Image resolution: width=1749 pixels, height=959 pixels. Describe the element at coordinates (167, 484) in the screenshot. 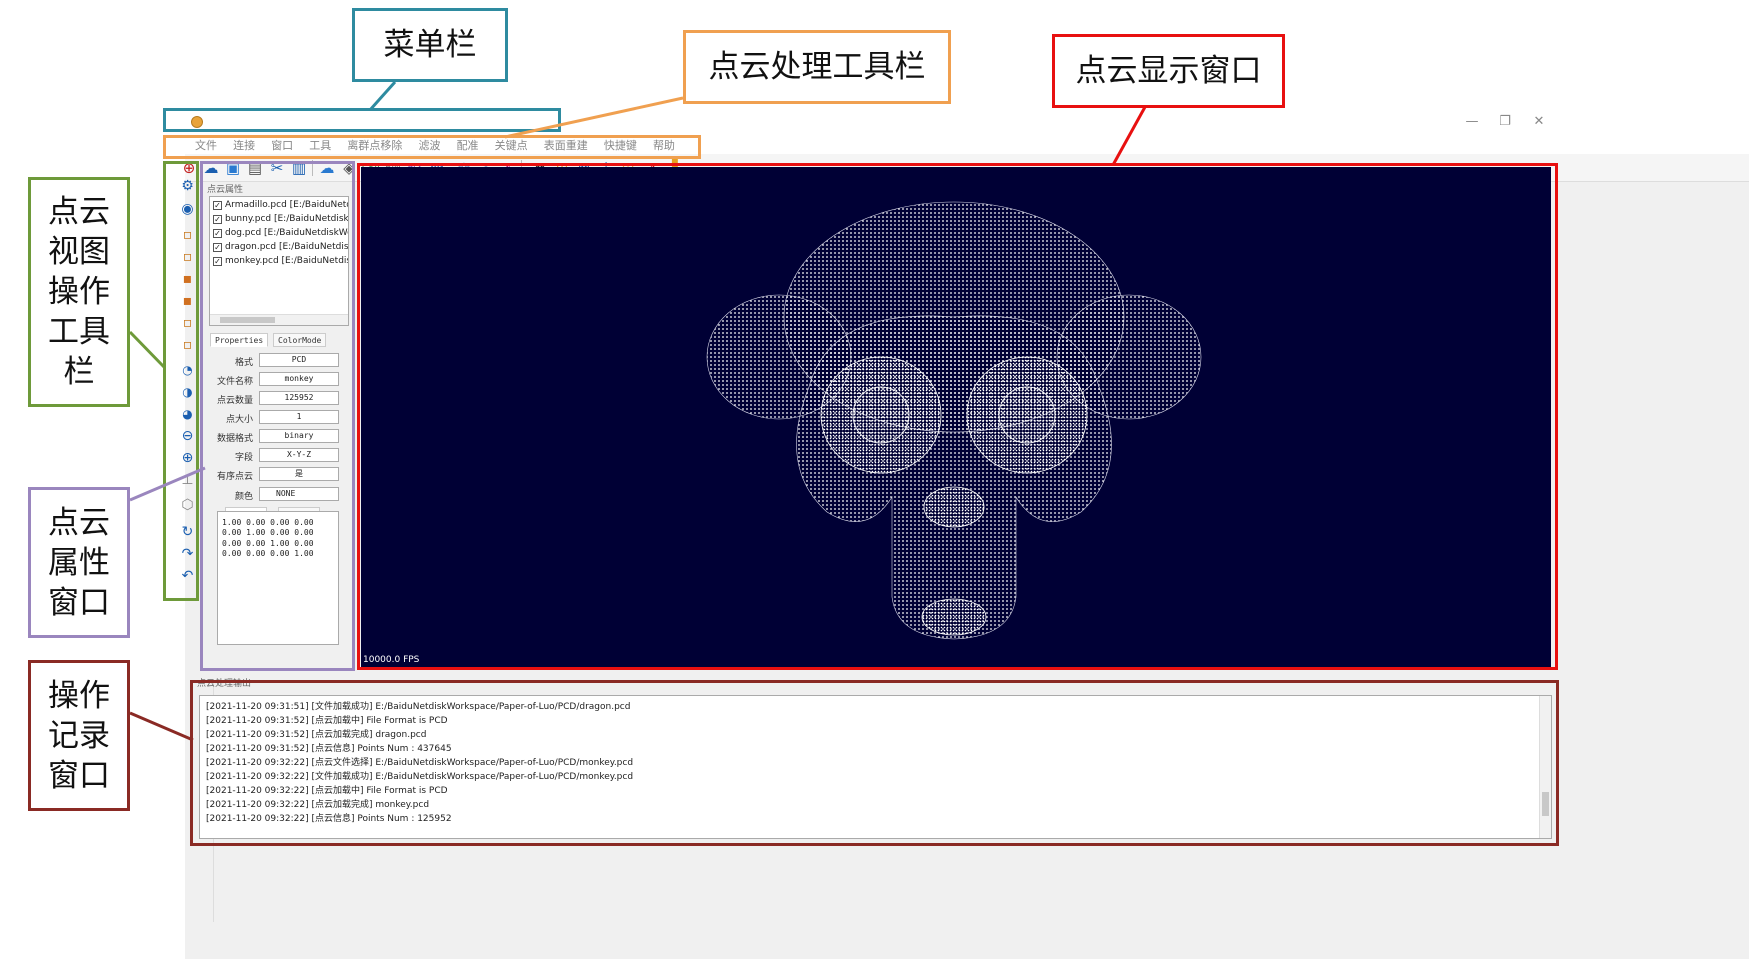

I see `properties-leader` at that location.